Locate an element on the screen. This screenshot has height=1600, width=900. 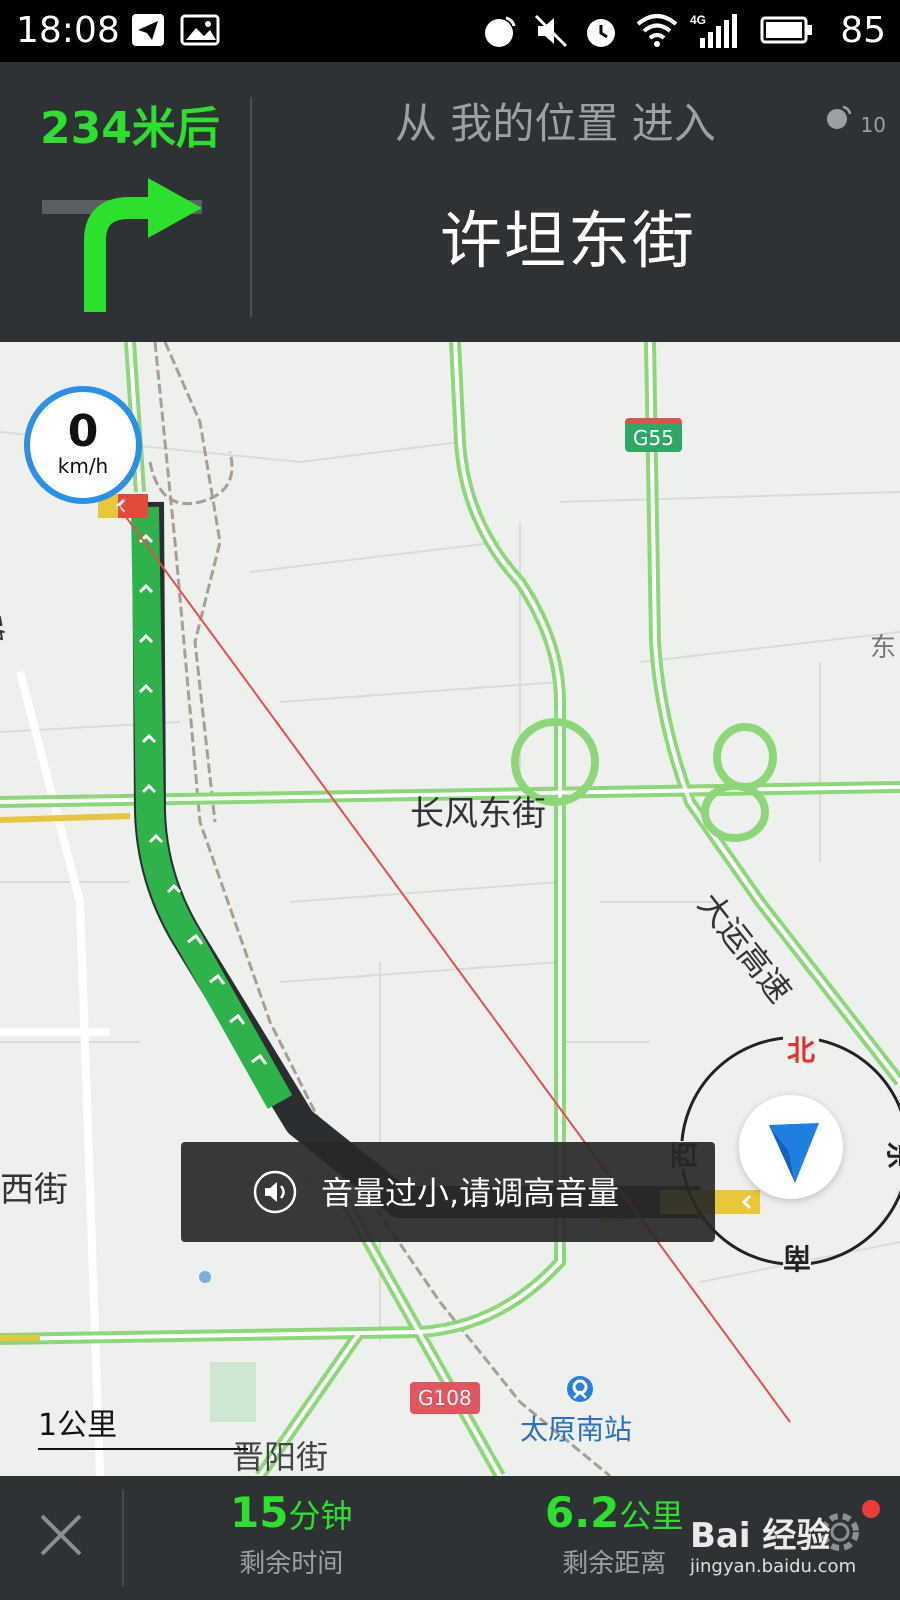
compass-south: 南 is located at coordinates (797, 1259).